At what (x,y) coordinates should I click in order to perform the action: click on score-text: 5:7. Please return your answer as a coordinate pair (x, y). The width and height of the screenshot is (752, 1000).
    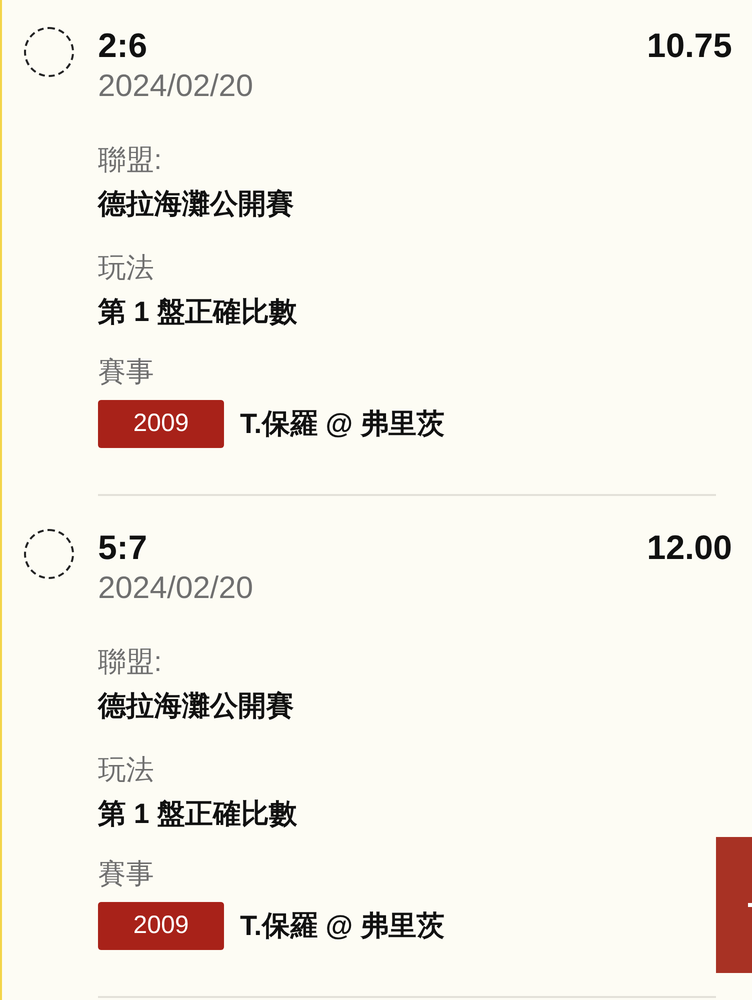
    Looking at the image, I should click on (123, 548).